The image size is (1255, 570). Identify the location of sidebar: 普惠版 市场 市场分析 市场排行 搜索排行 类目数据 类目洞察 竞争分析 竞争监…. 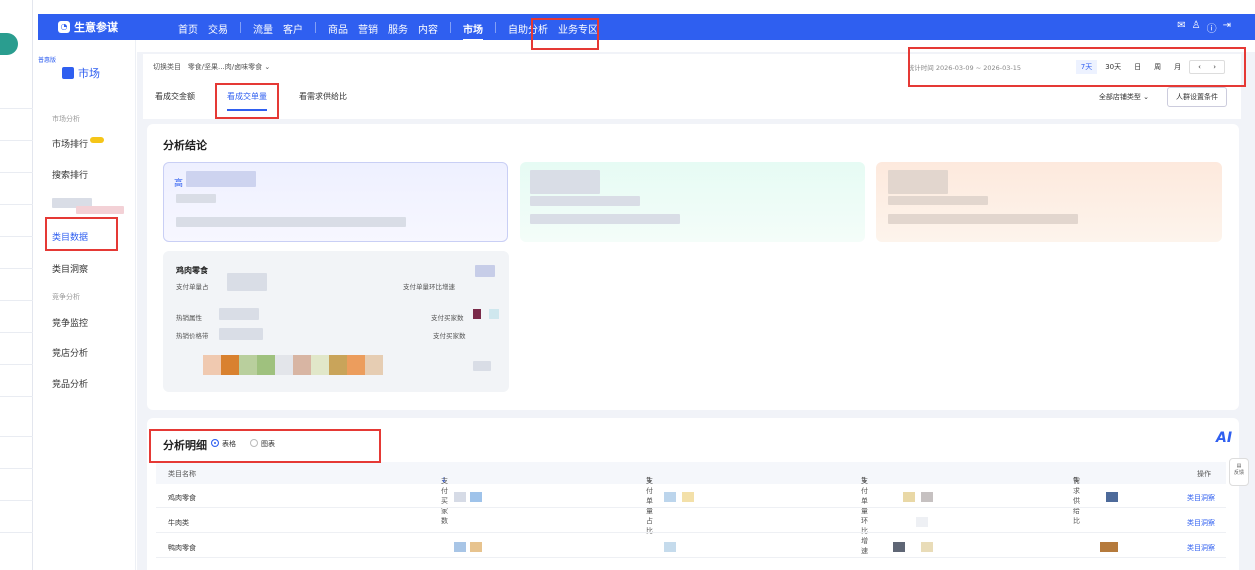
(87, 305).